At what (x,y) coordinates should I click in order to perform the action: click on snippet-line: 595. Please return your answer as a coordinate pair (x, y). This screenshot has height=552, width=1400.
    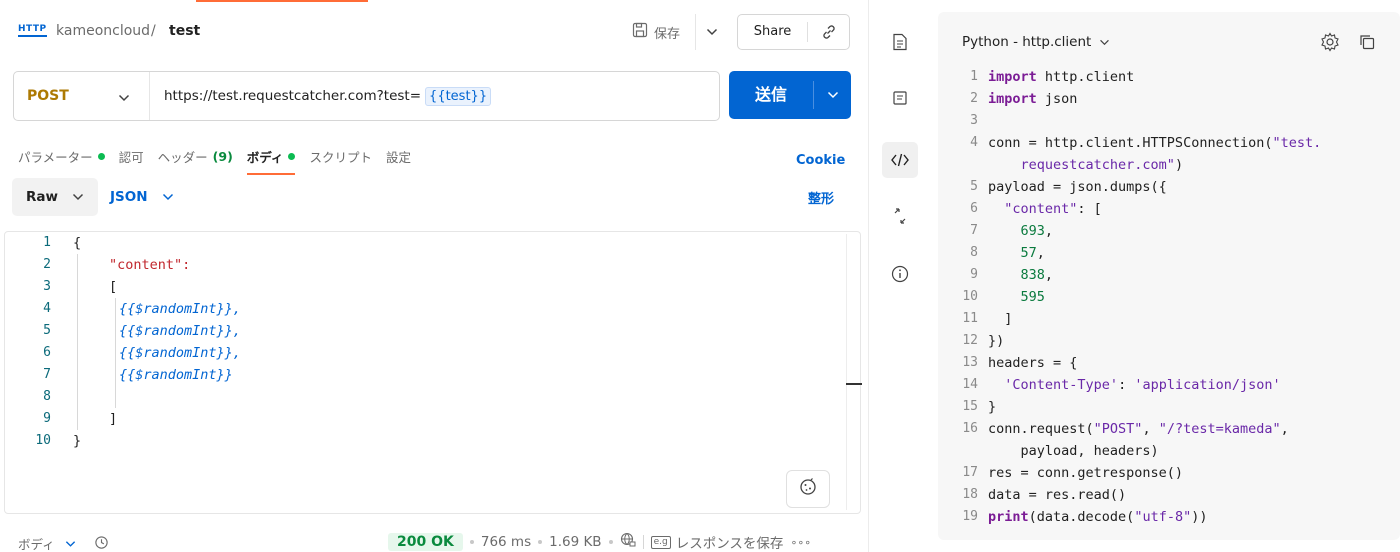
    Looking at the image, I should click on (1032, 297).